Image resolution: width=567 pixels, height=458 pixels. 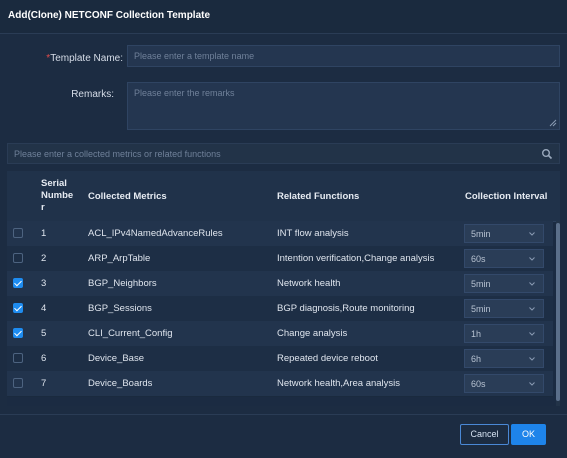 What do you see at coordinates (44, 283) in the screenshot?
I see `cell-serial: 3` at bounding box center [44, 283].